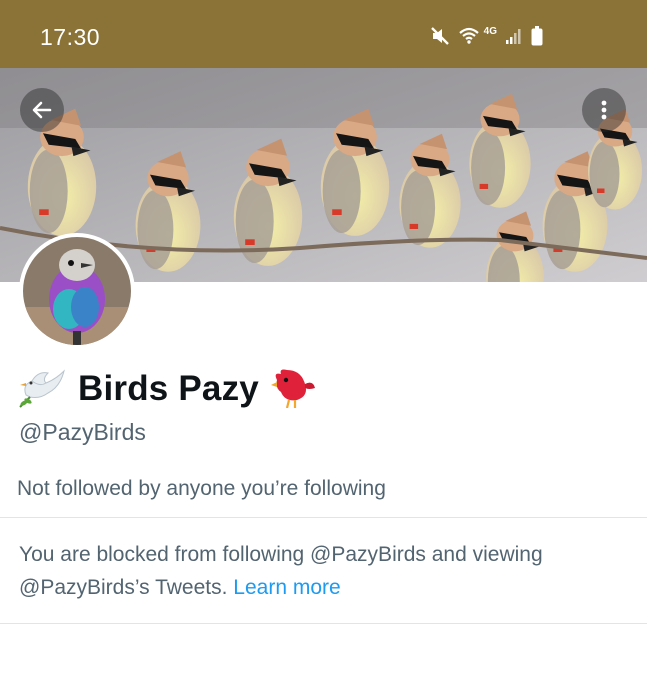 The image size is (647, 680). I want to click on battery-icon, so click(537, 36).